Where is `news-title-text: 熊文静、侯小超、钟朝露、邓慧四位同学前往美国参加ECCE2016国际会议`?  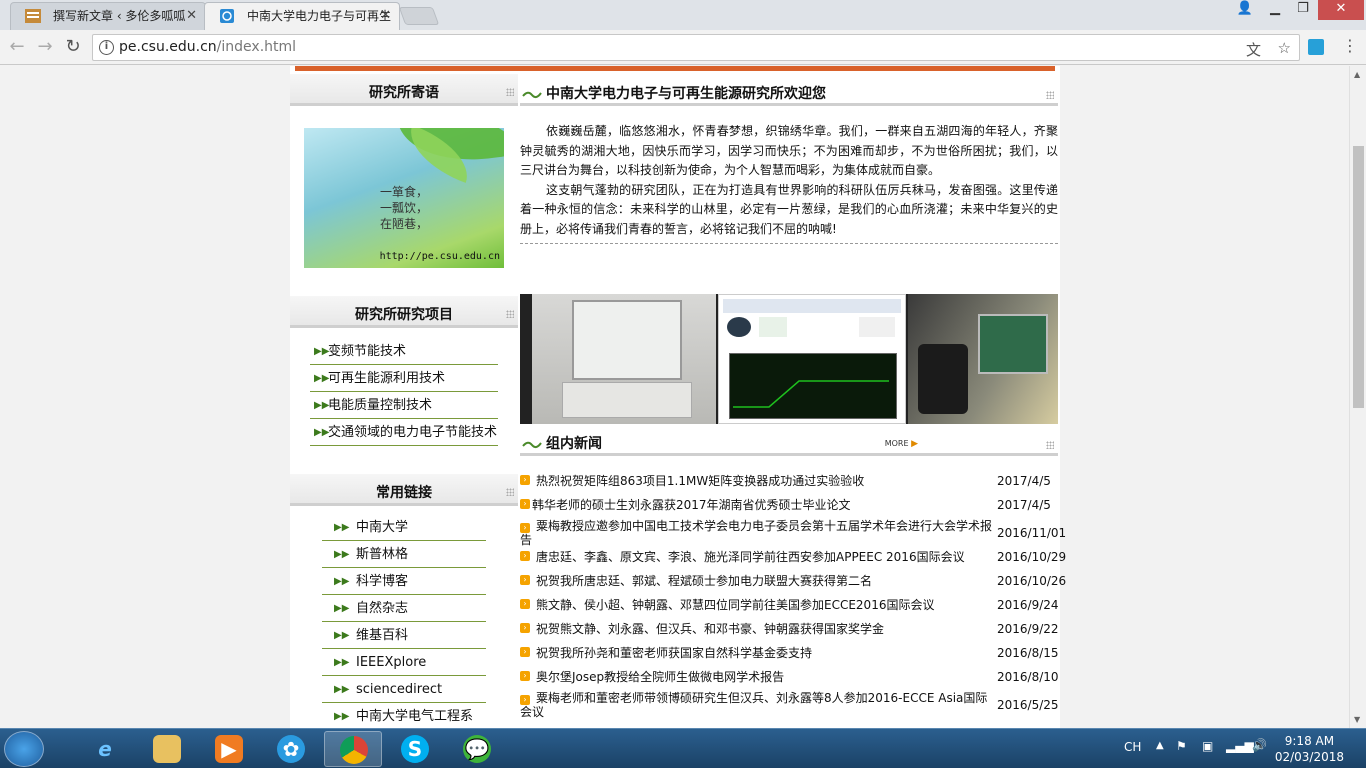 news-title-text: 熊文静、侯小超、钟朝露、邓慧四位同学前往美国参加ECCE2016国际会议 is located at coordinates (766, 605).